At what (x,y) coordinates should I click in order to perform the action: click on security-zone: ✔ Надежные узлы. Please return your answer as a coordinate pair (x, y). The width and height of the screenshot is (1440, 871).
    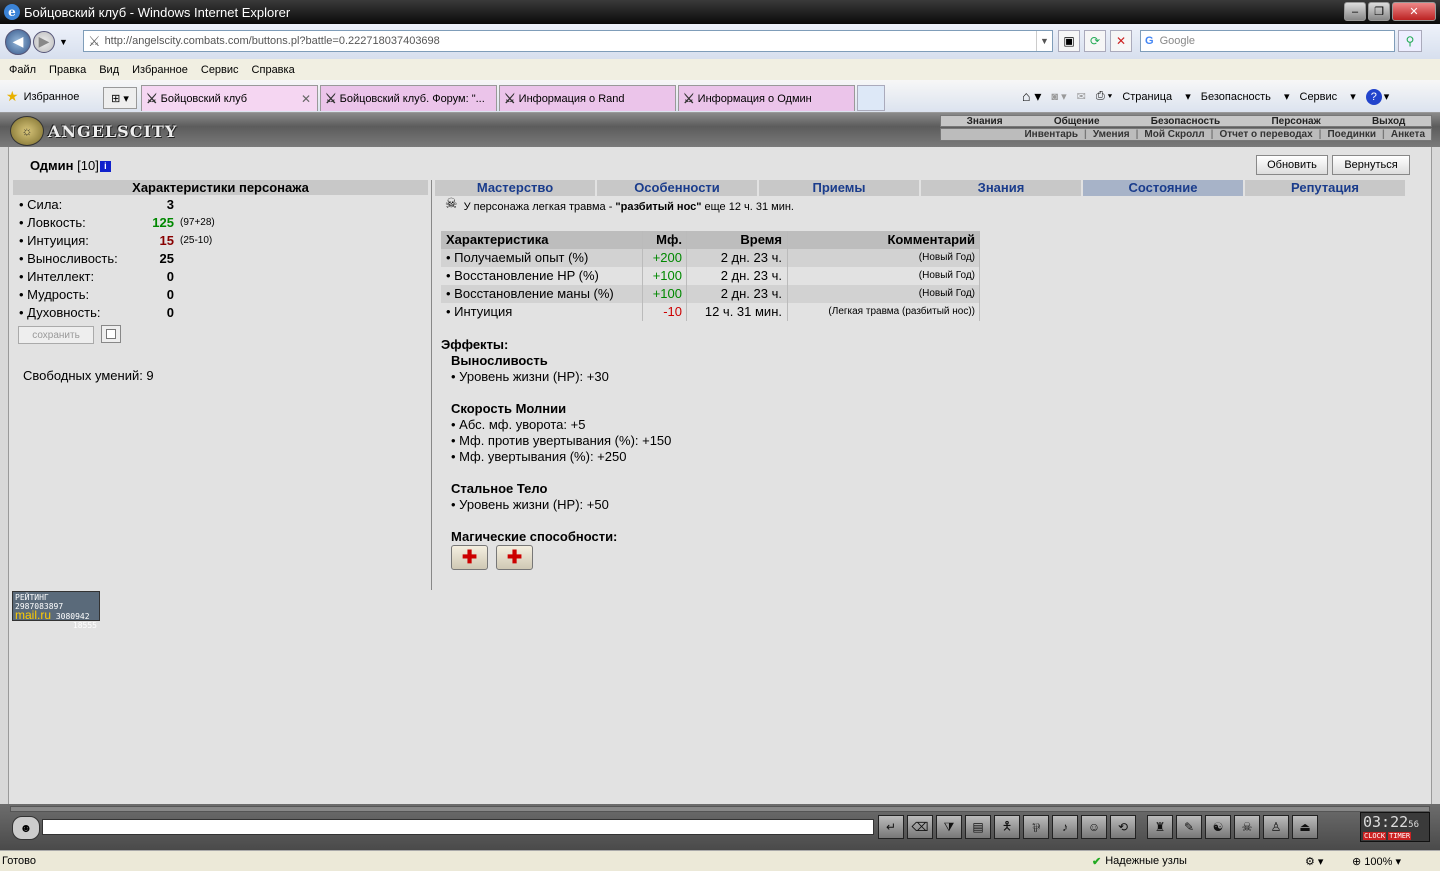
    Looking at the image, I should click on (1139, 861).